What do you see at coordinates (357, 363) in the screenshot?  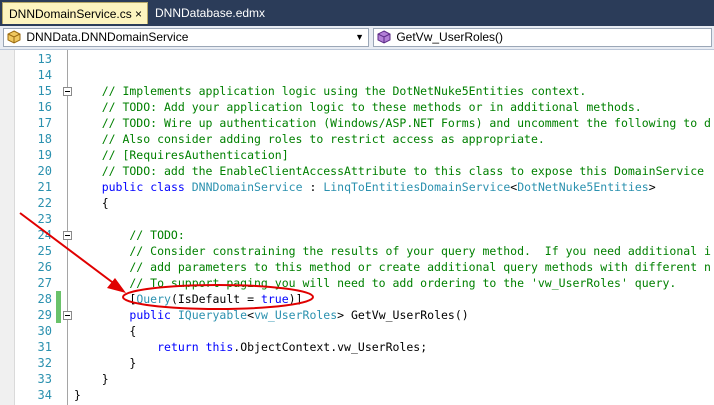 I see `code-line: 32 }` at bounding box center [357, 363].